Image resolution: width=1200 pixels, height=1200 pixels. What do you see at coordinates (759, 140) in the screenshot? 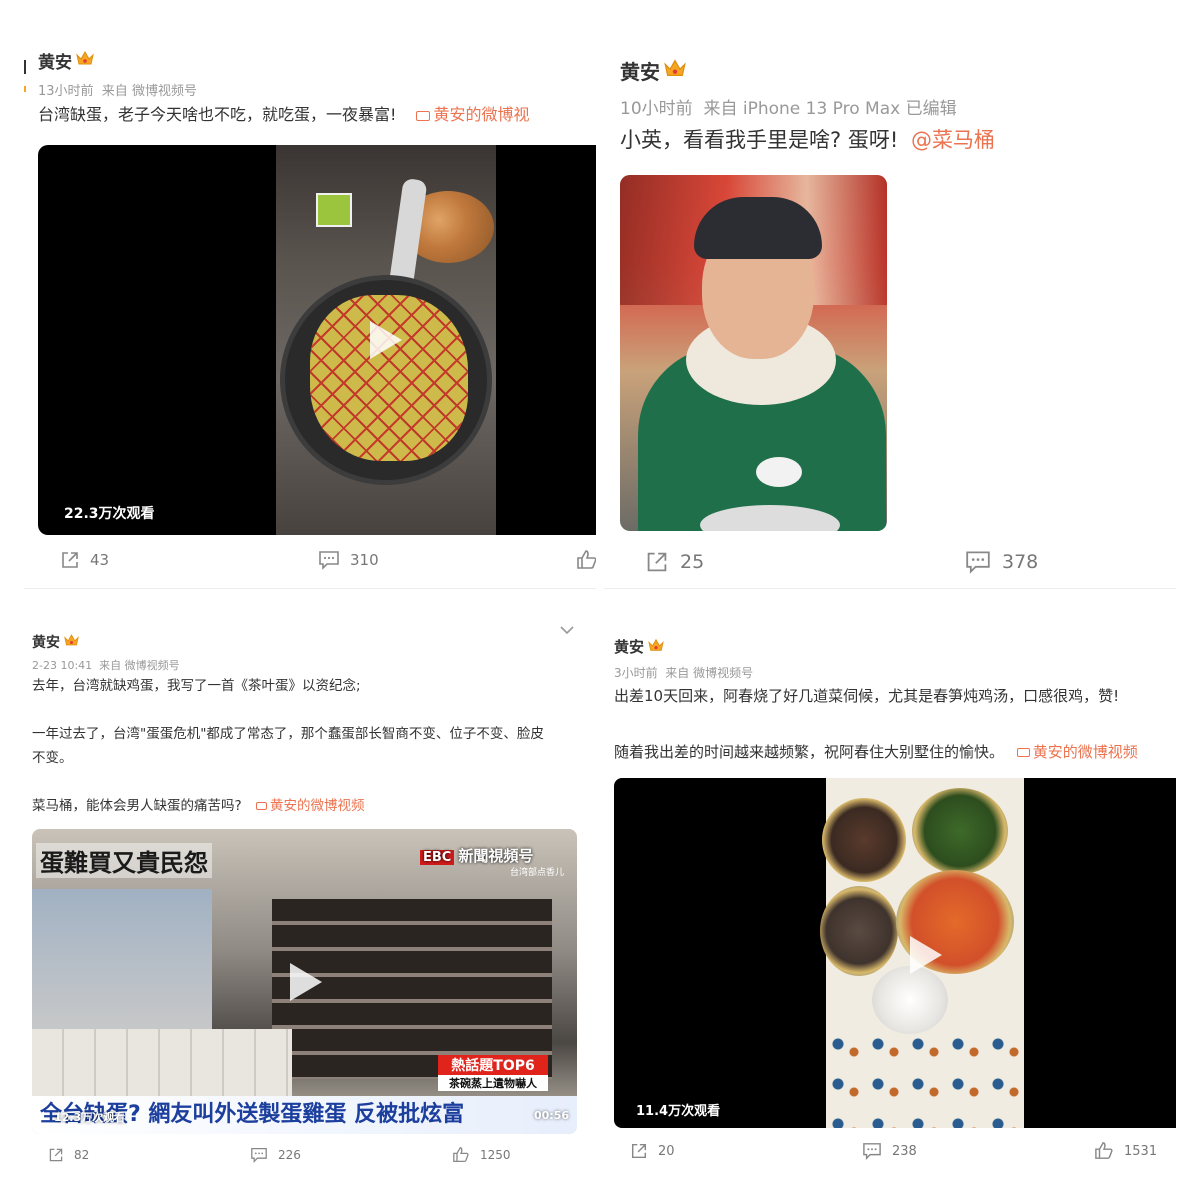
I see `post-text-body: 小英，看看我手里是啥? 蛋呀!` at bounding box center [759, 140].